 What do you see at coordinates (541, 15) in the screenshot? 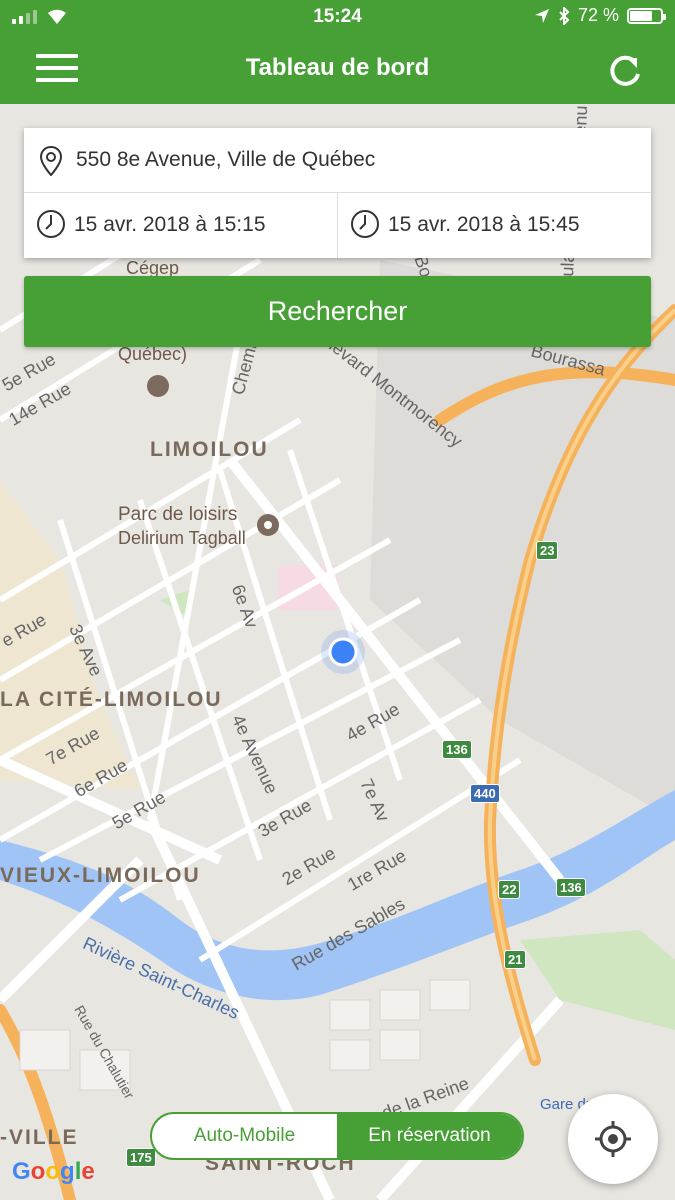
I see `location-arrow-icon` at bounding box center [541, 15].